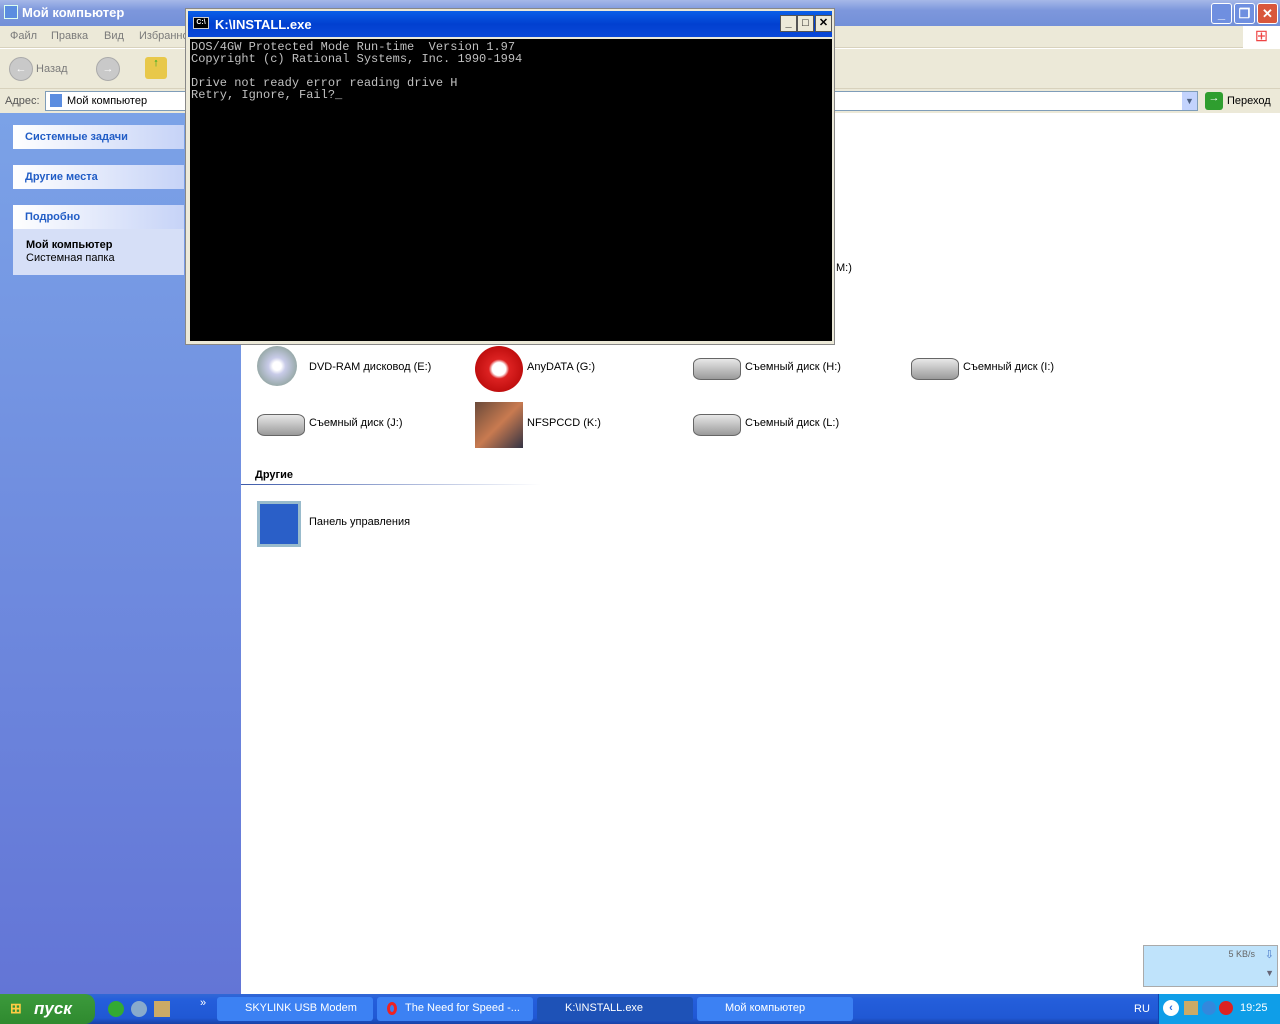 Image resolution: width=1280 pixels, height=1024 pixels. What do you see at coordinates (391, 484) in the screenshot?
I see `section-divider` at bounding box center [391, 484].